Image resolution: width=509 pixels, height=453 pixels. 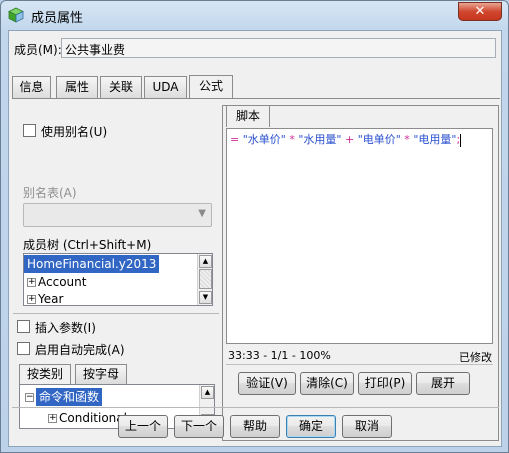 I want to click on alias-table-label: 别名表(A), so click(x=50, y=193).